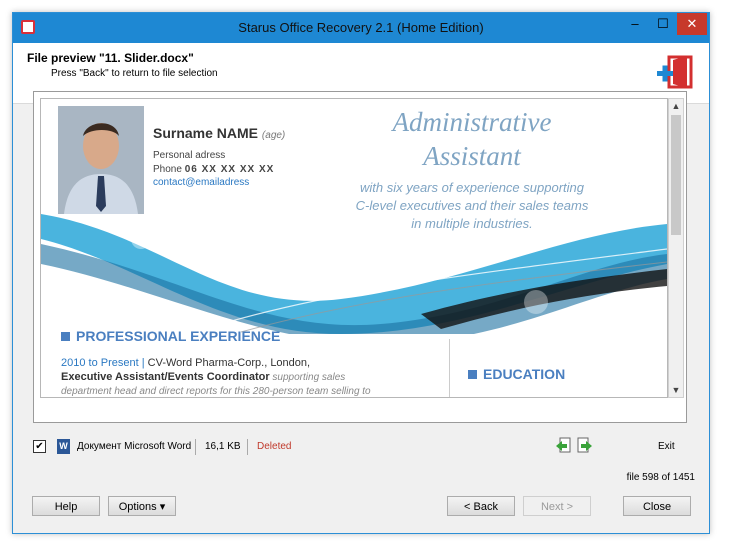  Describe the element at coordinates (63, 446) in the screenshot. I see `word-document-icon: W` at that location.